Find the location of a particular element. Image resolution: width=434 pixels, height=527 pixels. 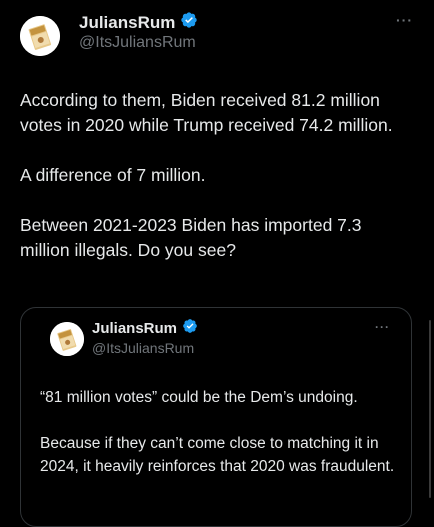

author-handle: @ItsJuliansRum is located at coordinates (137, 43).